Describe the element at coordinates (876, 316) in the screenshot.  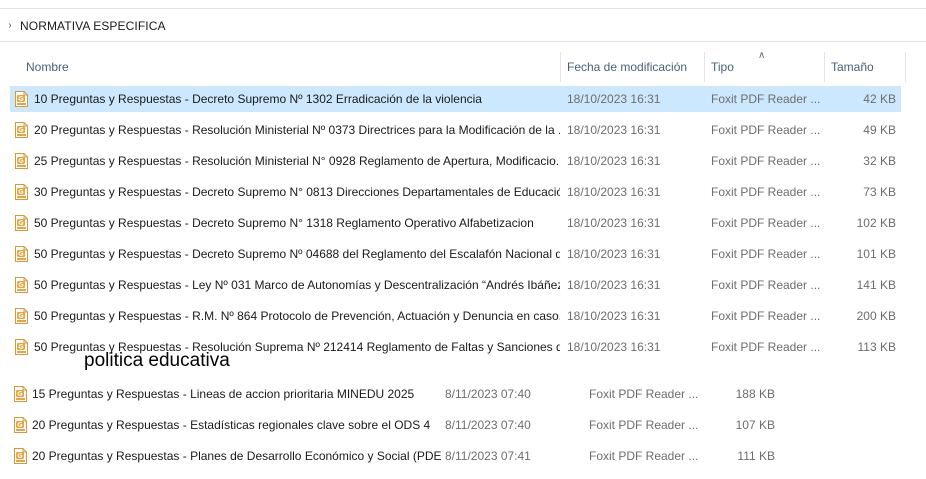
I see `file-size: 200 KB` at that location.